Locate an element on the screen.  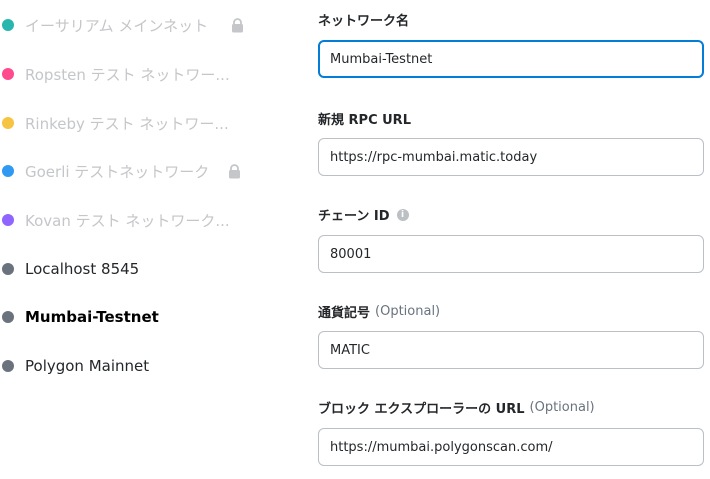
network-name-label: ネットワーク名 is located at coordinates (363, 19).